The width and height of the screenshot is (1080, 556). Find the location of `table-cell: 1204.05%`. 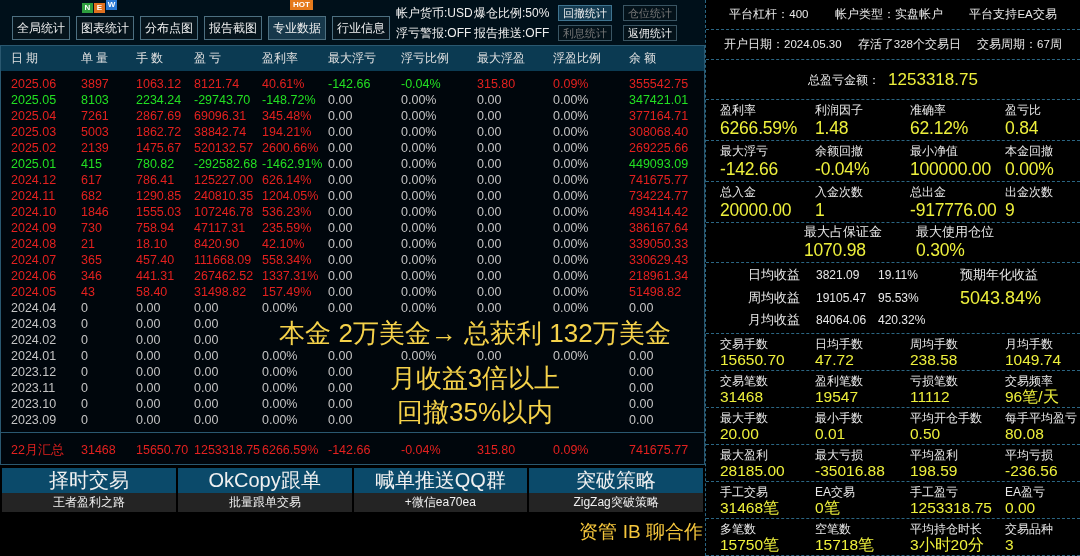

table-cell: 1204.05% is located at coordinates (290, 196).